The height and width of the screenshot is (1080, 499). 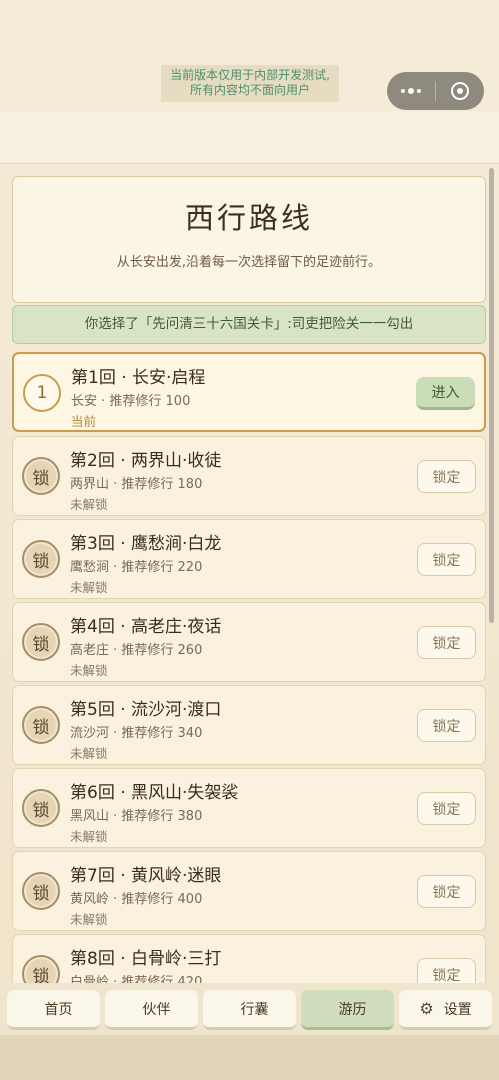 What do you see at coordinates (249, 891) in the screenshot?
I see `chapter-card: 锁第7回 · 黄风岭·迷眼黄风岭 · 推荐修行 400 未解锁 锁定` at bounding box center [249, 891].